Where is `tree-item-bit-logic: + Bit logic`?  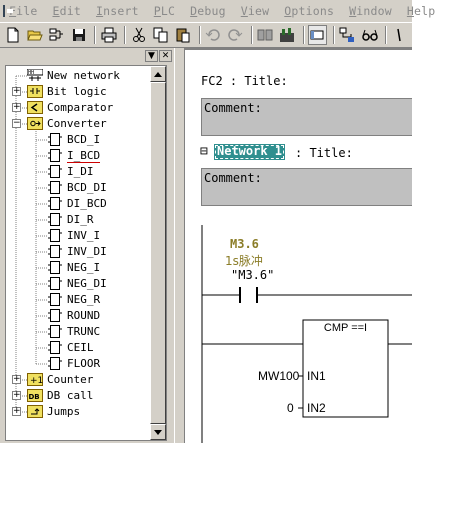
tree-item-bit-logic: + Bit logic is located at coordinates (79, 92).